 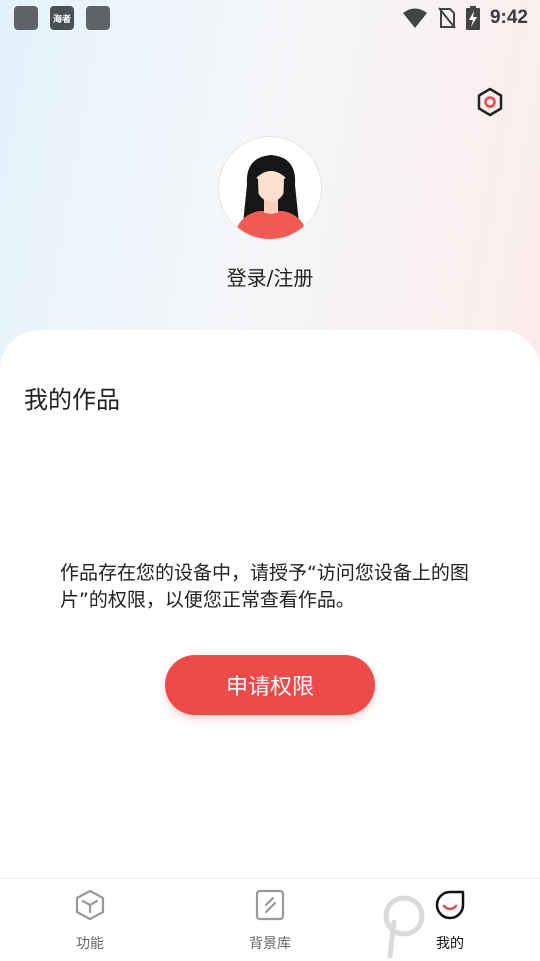 I want to click on status-time: 9:42, so click(x=508, y=17).